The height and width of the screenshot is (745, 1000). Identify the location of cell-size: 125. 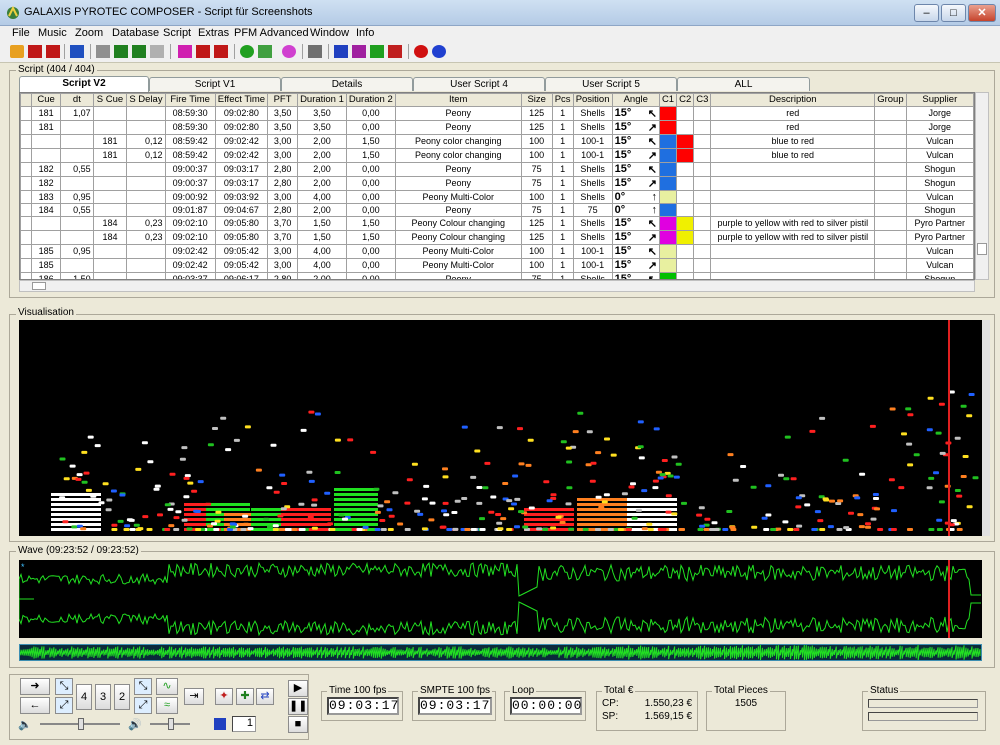
(536, 223).